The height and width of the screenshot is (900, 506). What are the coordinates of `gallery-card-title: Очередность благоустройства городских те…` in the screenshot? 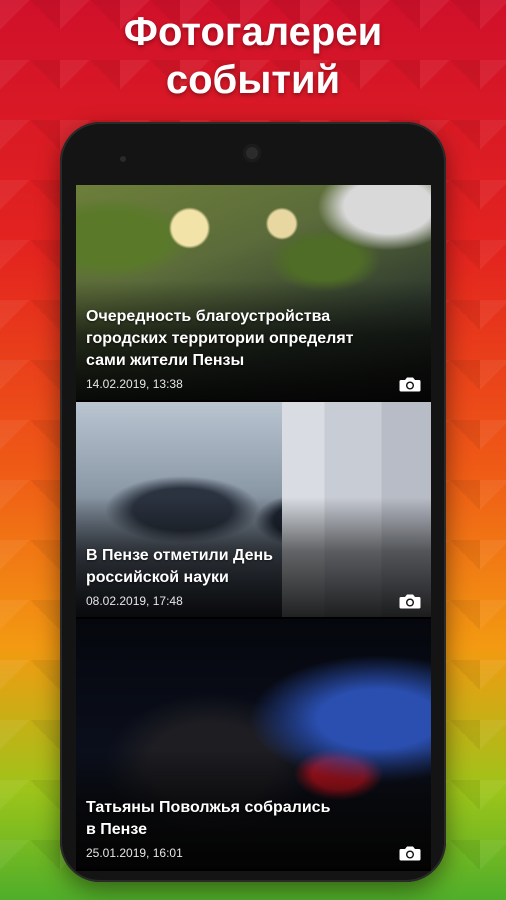 It's located at (220, 338).